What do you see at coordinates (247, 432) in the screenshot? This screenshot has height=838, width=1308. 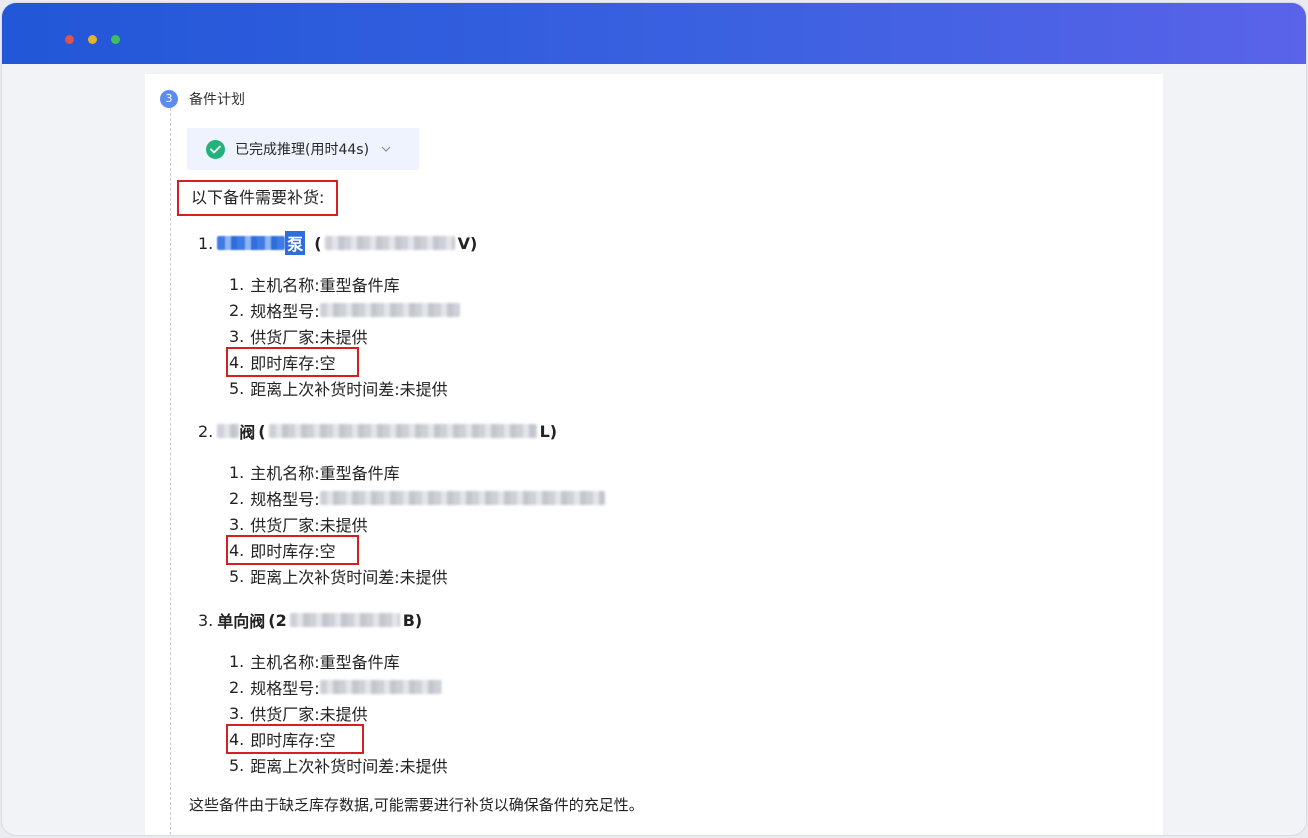 I see `item-name-char: 阀` at bounding box center [247, 432].